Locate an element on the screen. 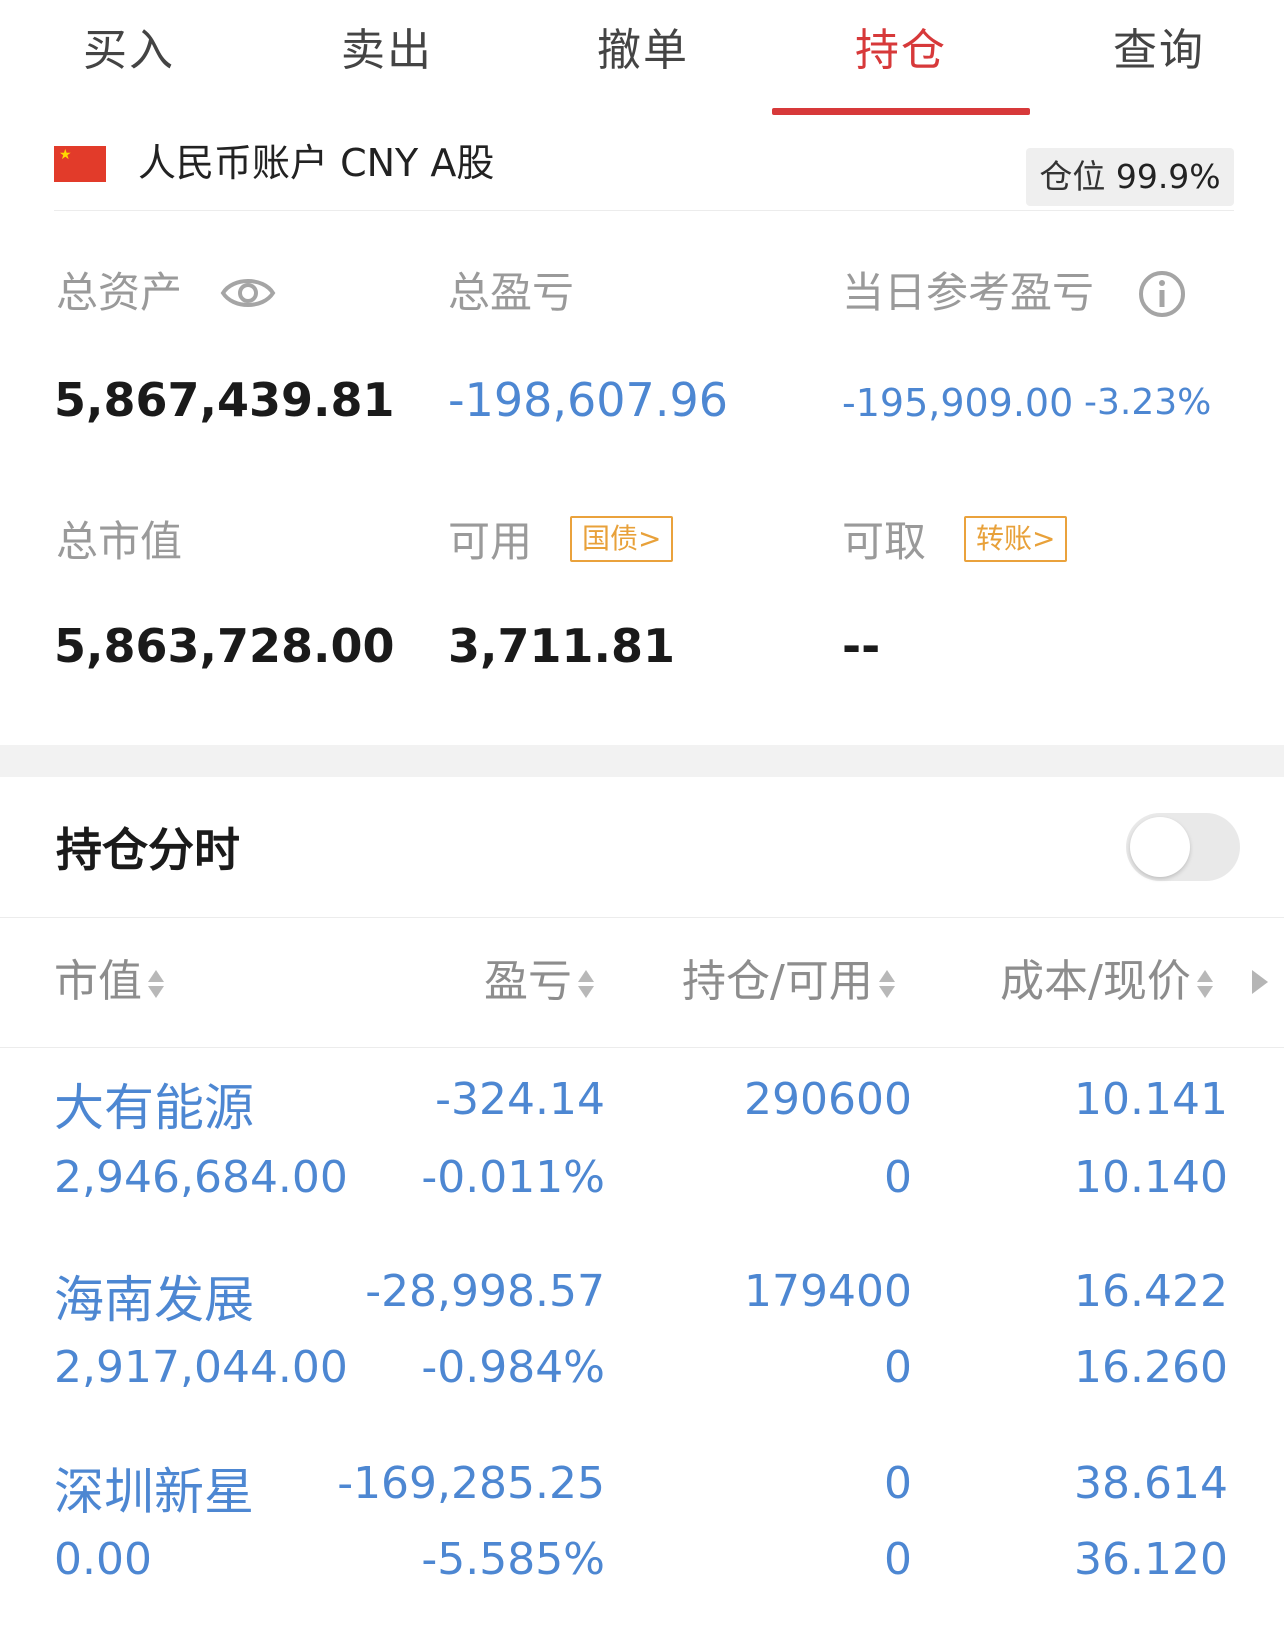  daily-pl-value: -195,909.00 is located at coordinates (958, 403).